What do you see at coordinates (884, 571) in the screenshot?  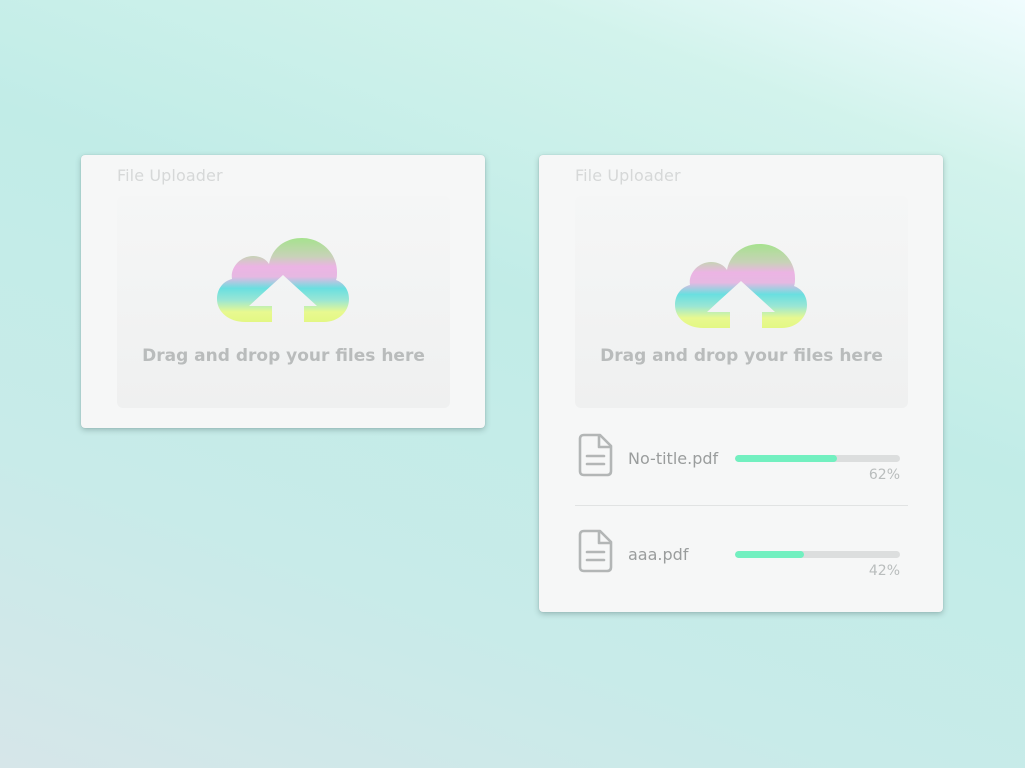 I see `upload-progress-label: 42%` at bounding box center [884, 571].